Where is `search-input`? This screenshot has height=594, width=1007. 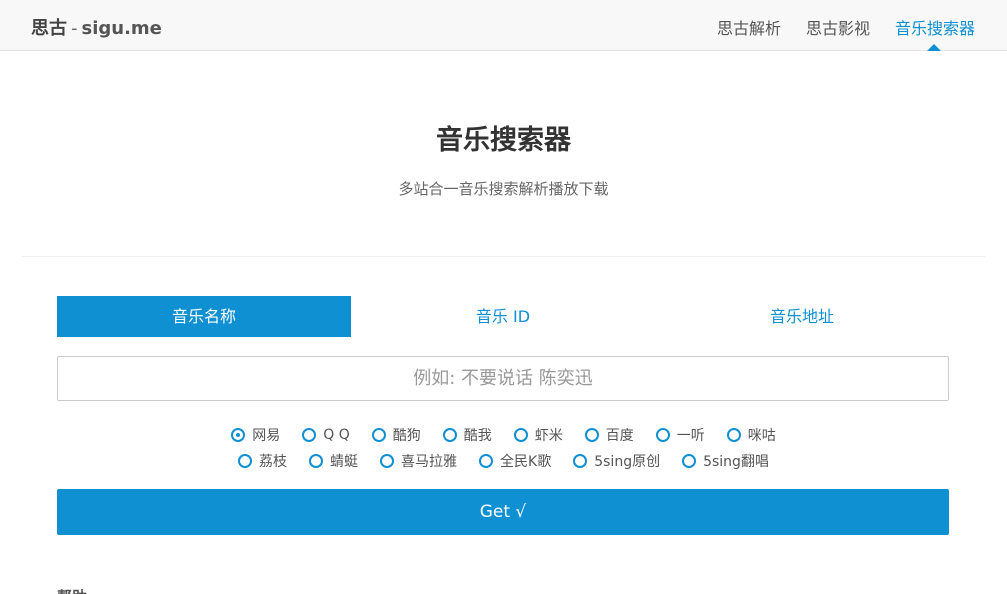
search-input is located at coordinates (503, 378).